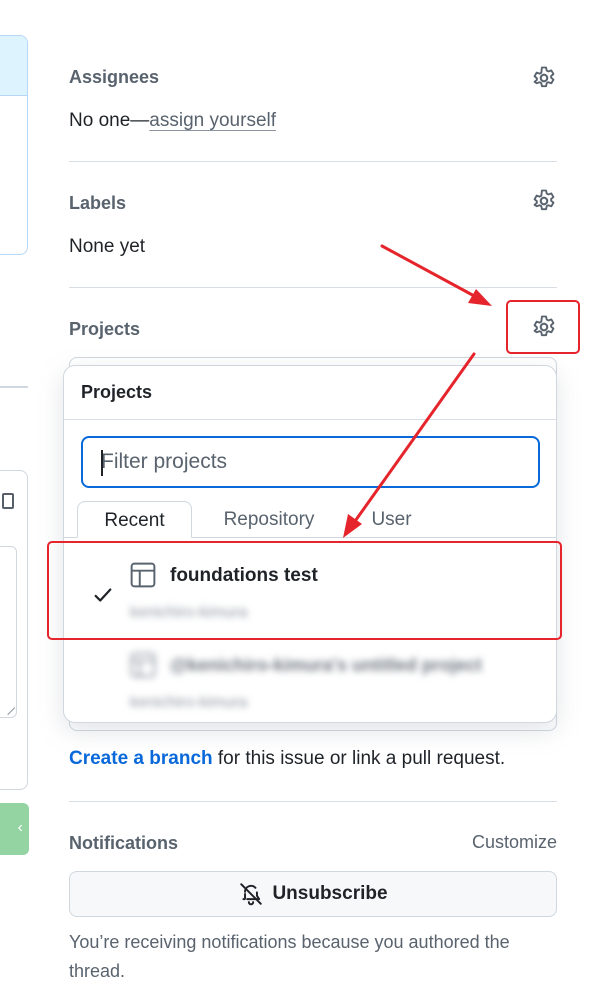  What do you see at coordinates (20, 827) in the screenshot?
I see `submit-button-glyph: ‹` at bounding box center [20, 827].